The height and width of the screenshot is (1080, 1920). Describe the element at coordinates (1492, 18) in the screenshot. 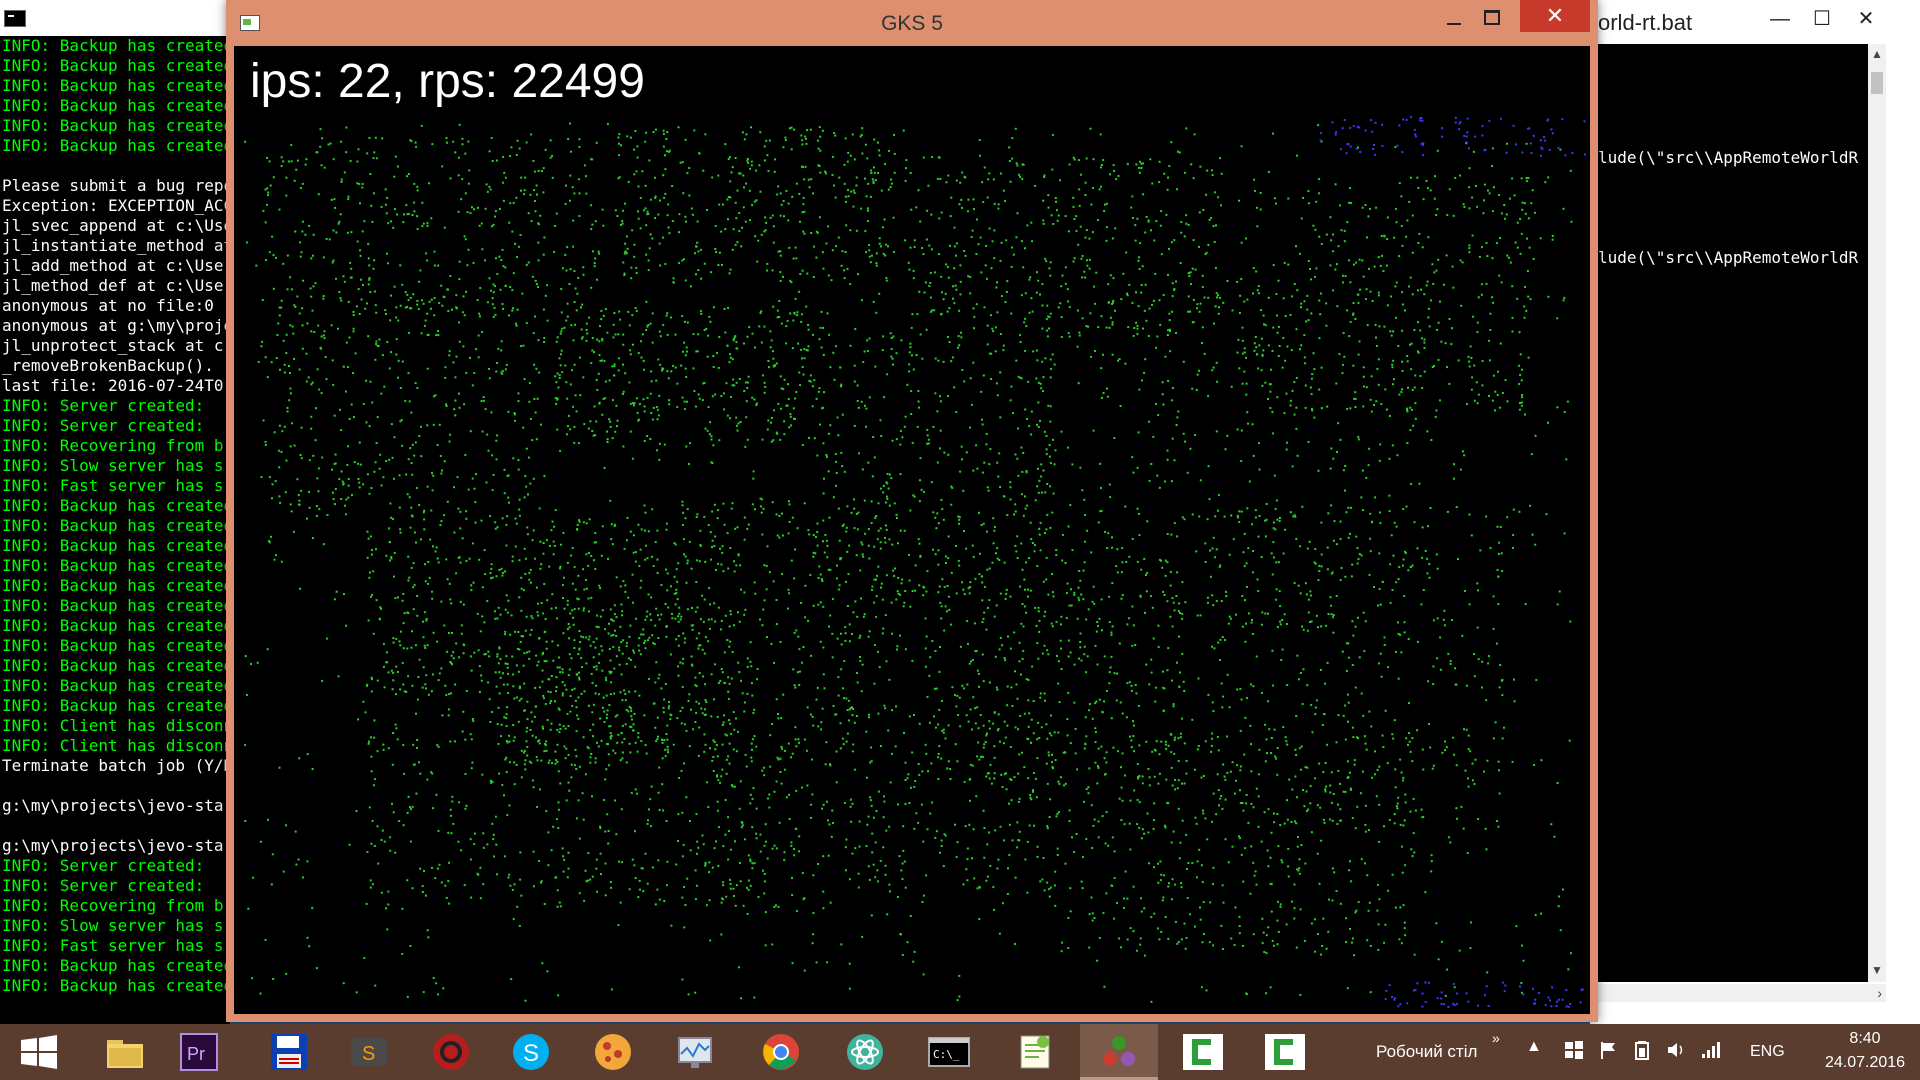

I see `maximize-button` at that location.